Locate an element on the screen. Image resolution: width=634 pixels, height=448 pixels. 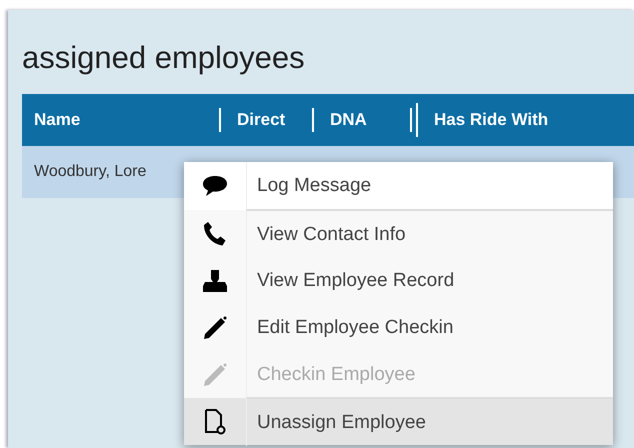
table-cell-text: Woodbury, Lore is located at coordinates (89, 172).